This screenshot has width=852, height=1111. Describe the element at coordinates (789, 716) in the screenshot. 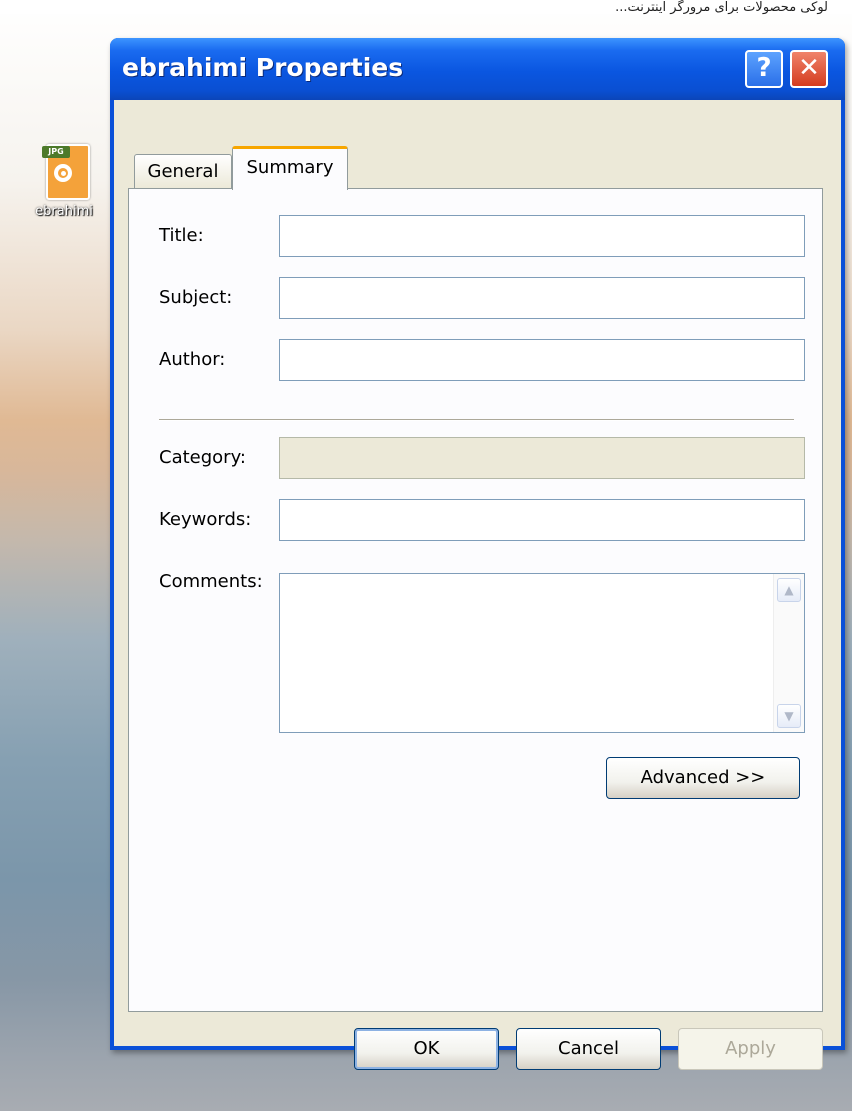

I see `scroll-down-icon: ▼` at that location.